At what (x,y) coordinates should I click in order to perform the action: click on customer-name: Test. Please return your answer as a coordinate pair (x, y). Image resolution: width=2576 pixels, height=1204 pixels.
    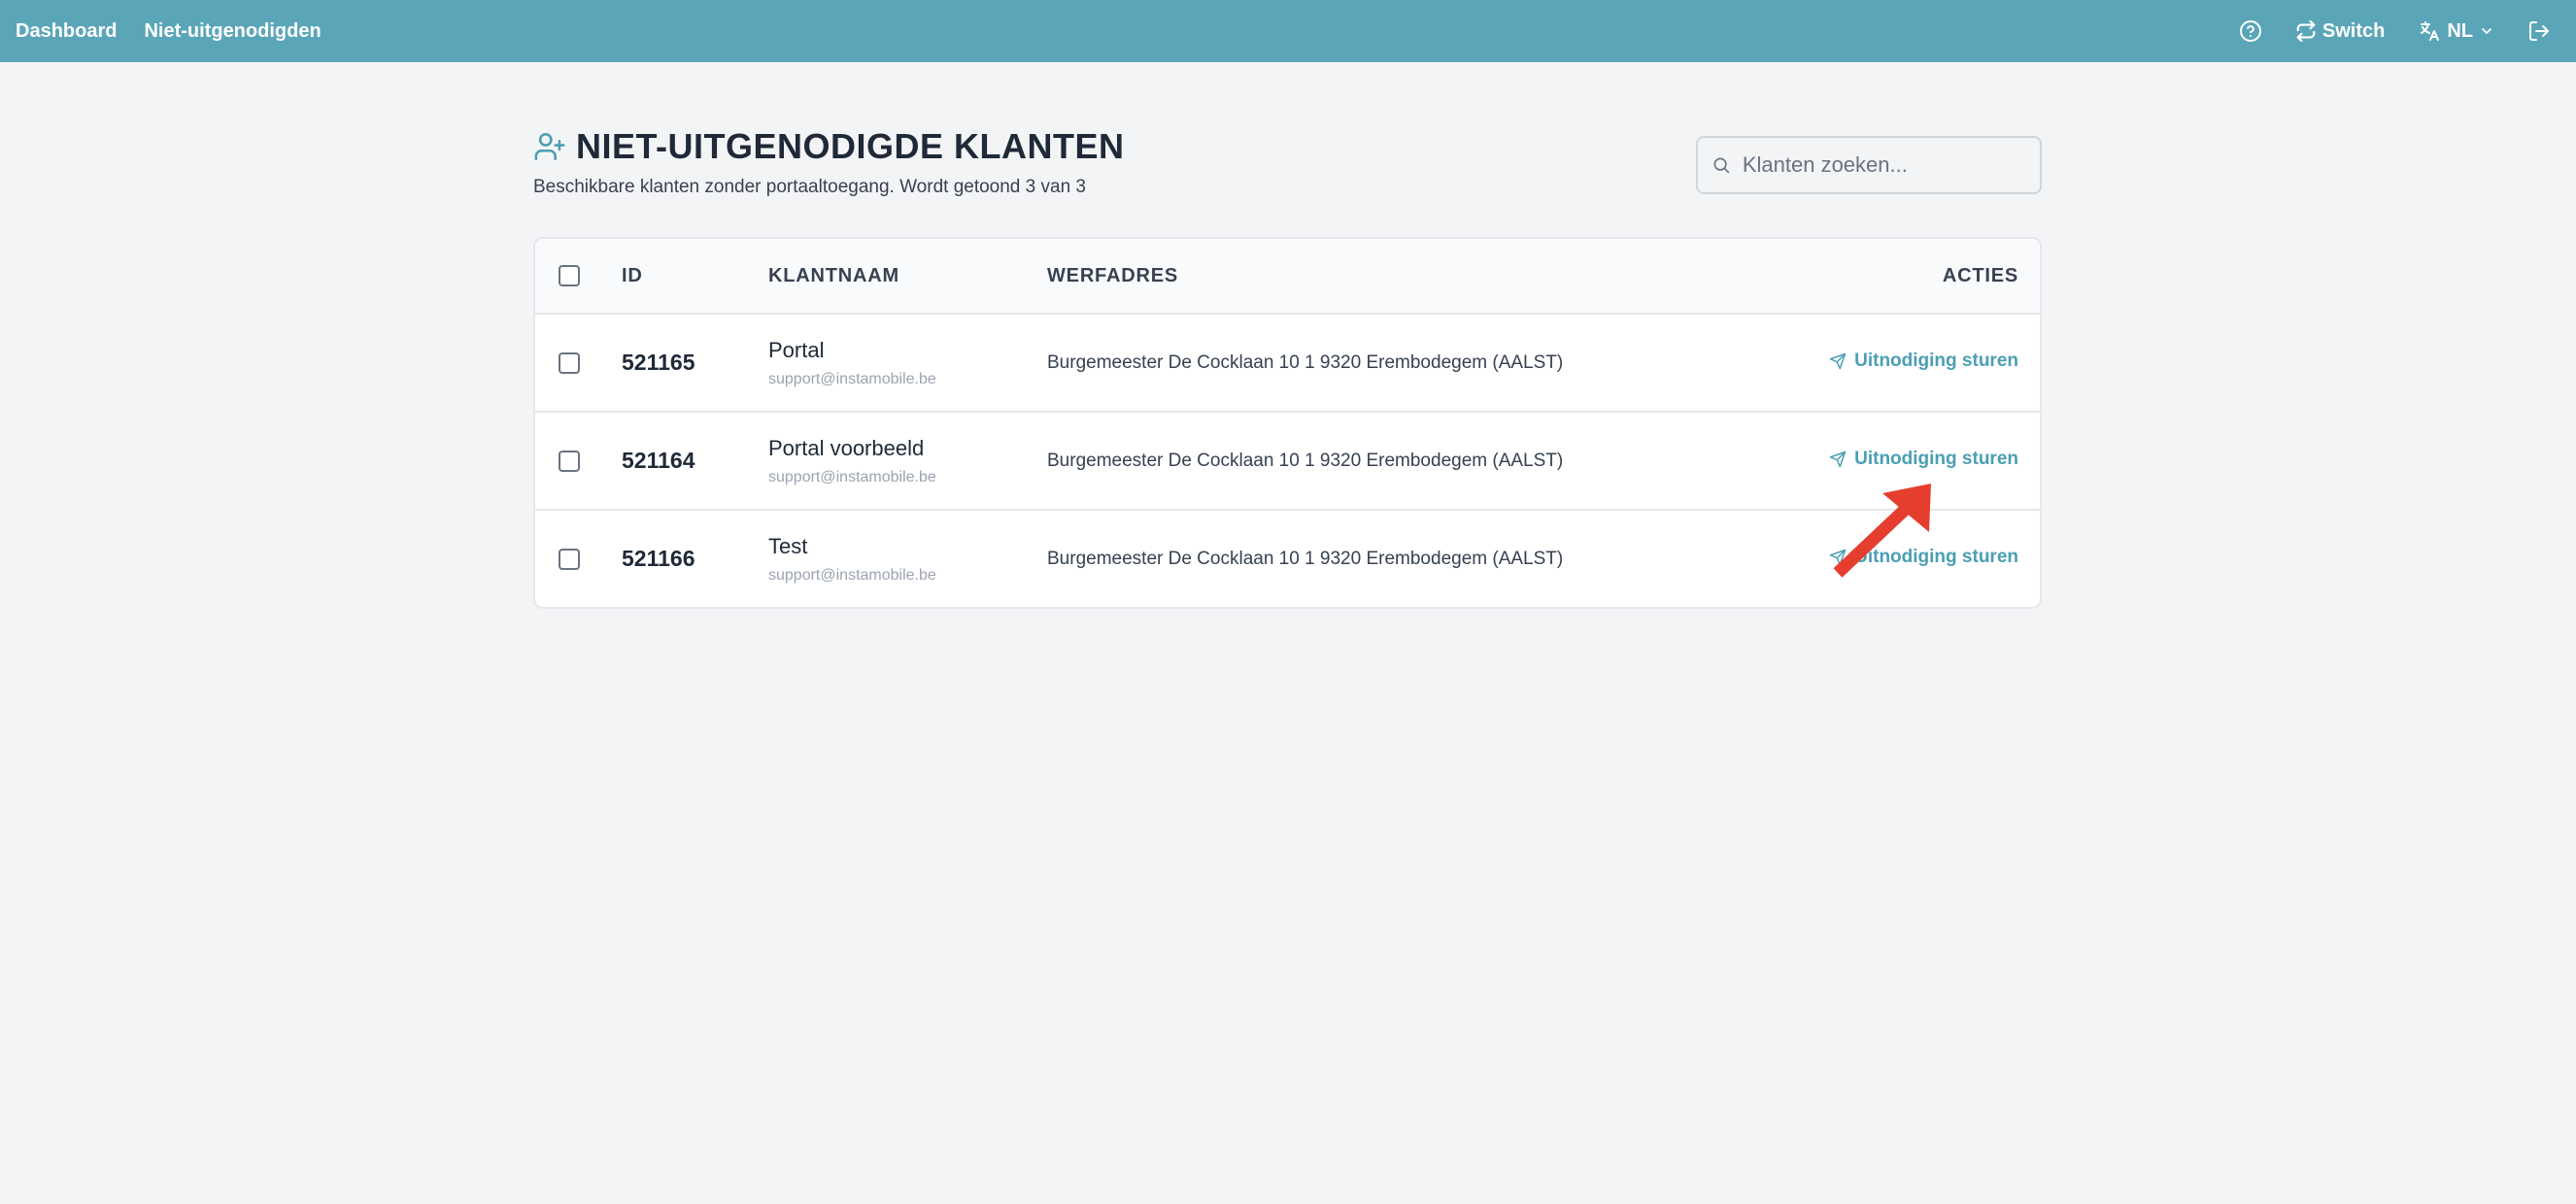
    Looking at the image, I should click on (788, 545).